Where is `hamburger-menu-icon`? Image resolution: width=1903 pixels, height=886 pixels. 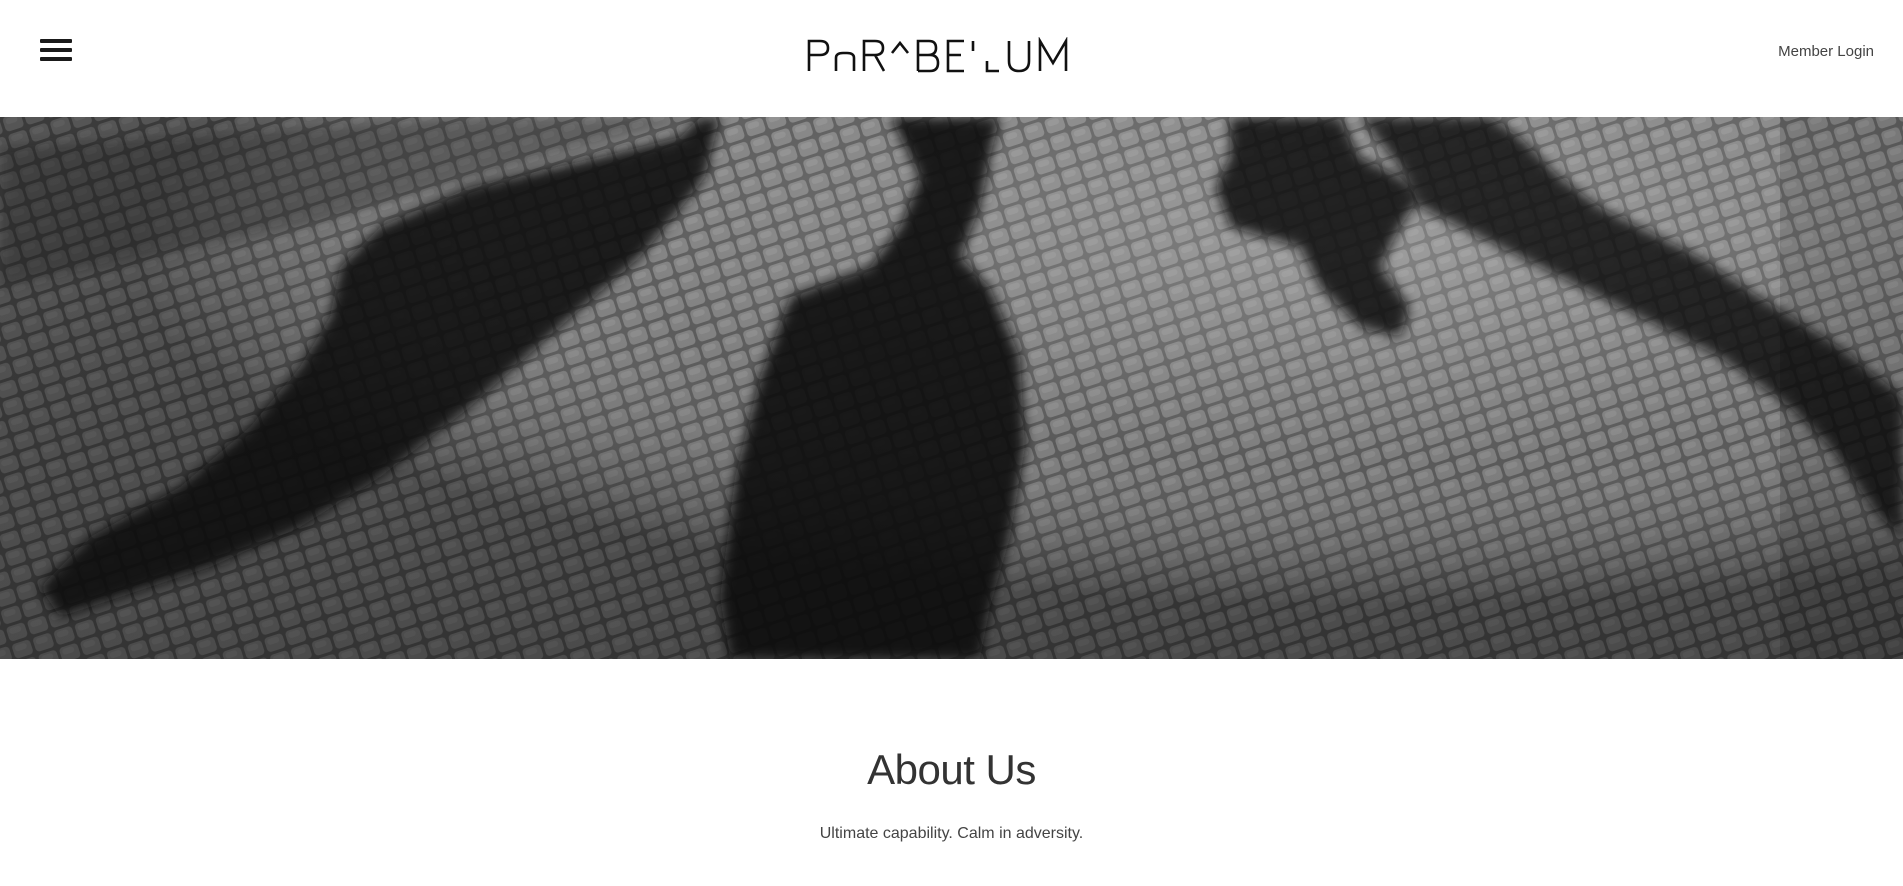 hamburger-menu-icon is located at coordinates (56, 50).